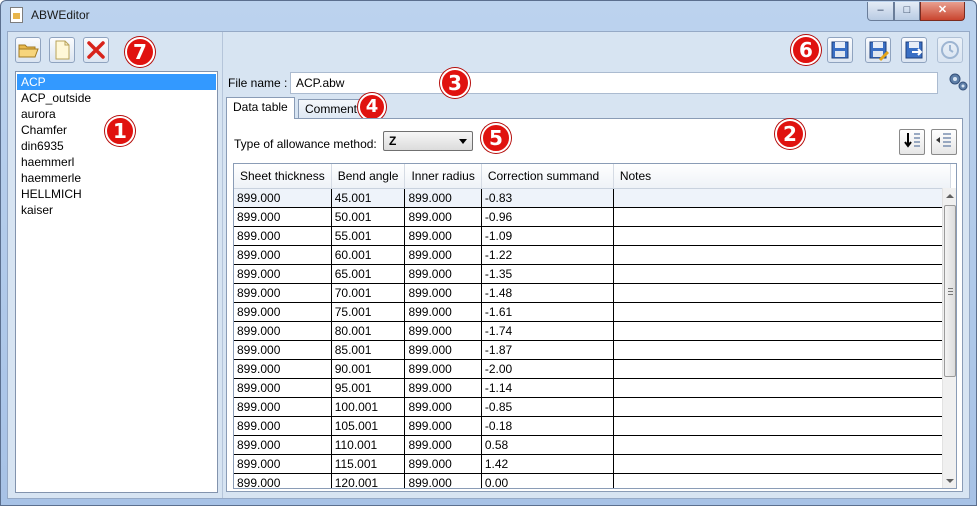 Image resolution: width=977 pixels, height=506 pixels. What do you see at coordinates (942, 11) in the screenshot?
I see `close-button: ✕` at bounding box center [942, 11].